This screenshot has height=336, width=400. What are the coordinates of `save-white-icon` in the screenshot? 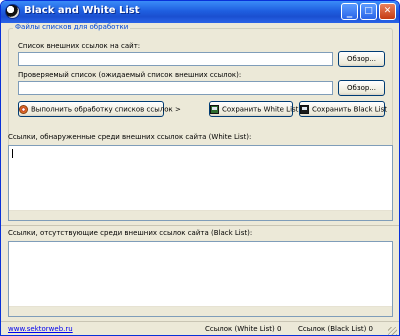 It's located at (214, 109).